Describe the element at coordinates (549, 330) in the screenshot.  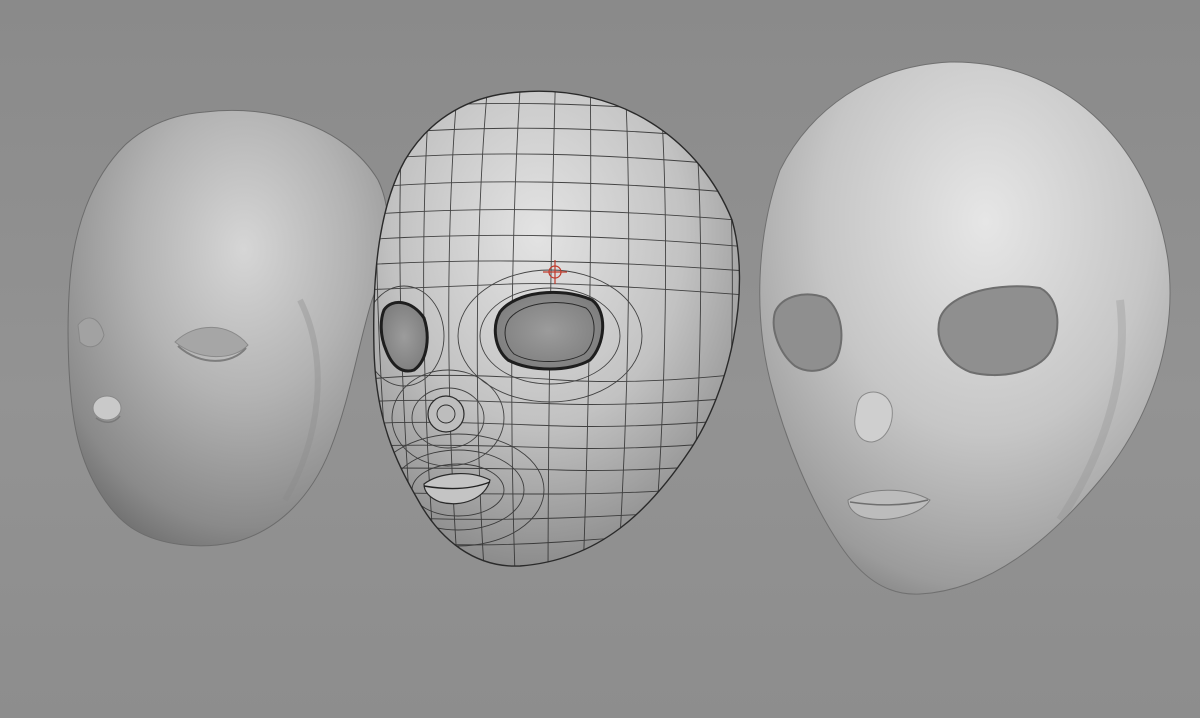
I see `center-head-eye-right` at that location.